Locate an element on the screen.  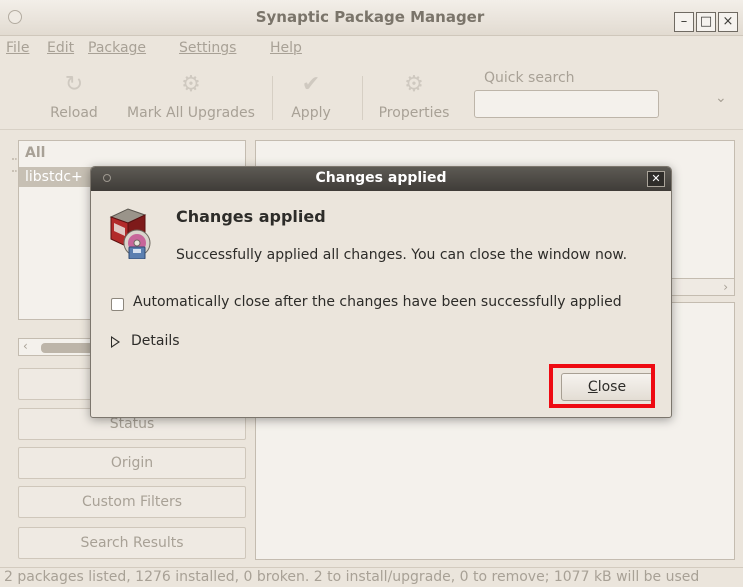
chevron-left-icon: ‹ is located at coordinates (25, 346).